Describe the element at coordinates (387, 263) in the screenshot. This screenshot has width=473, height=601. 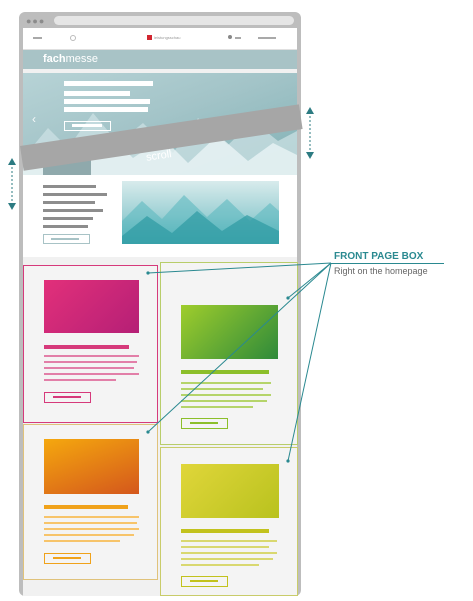
I see `callout-underline` at that location.